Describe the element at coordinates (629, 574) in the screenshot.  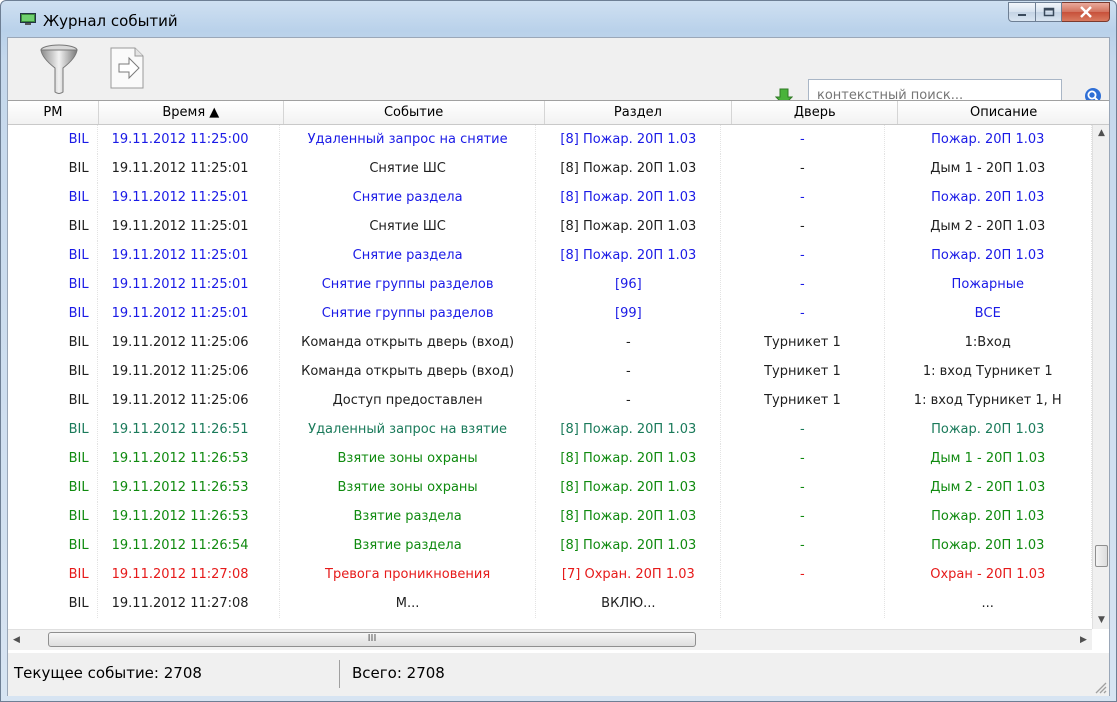
I see `cell-section: [7] Охран. 20П 1.03` at that location.